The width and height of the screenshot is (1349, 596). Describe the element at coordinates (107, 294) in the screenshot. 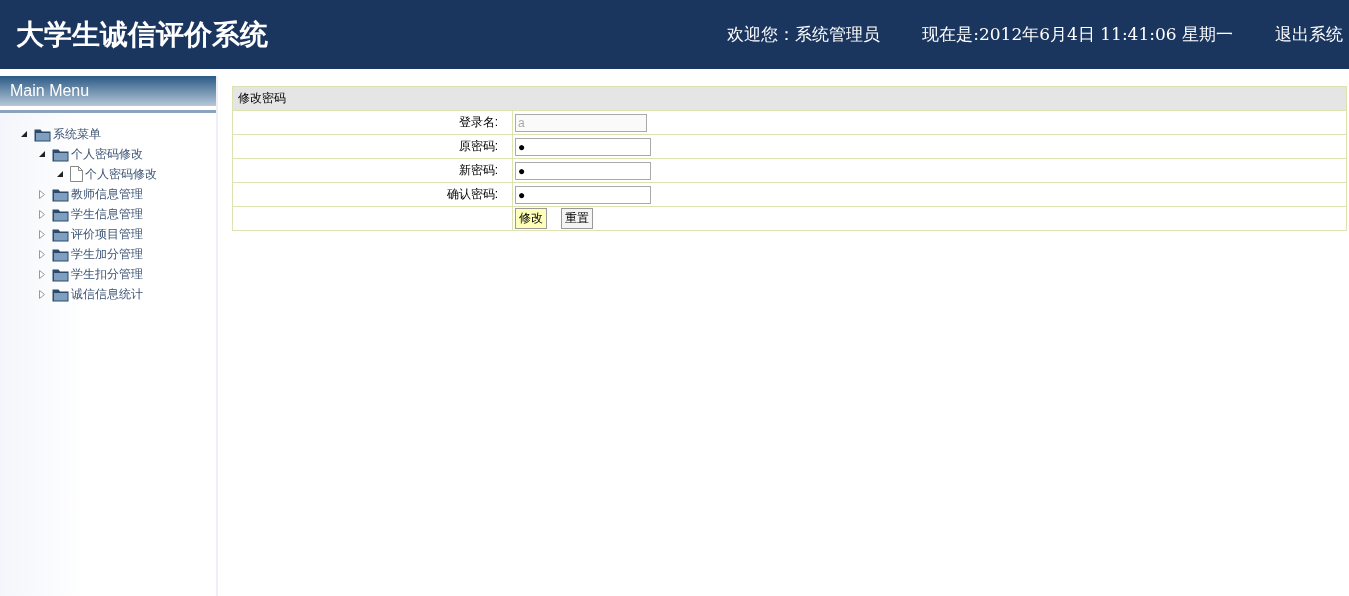

I see `tree-item: 诚信信息统计` at that location.